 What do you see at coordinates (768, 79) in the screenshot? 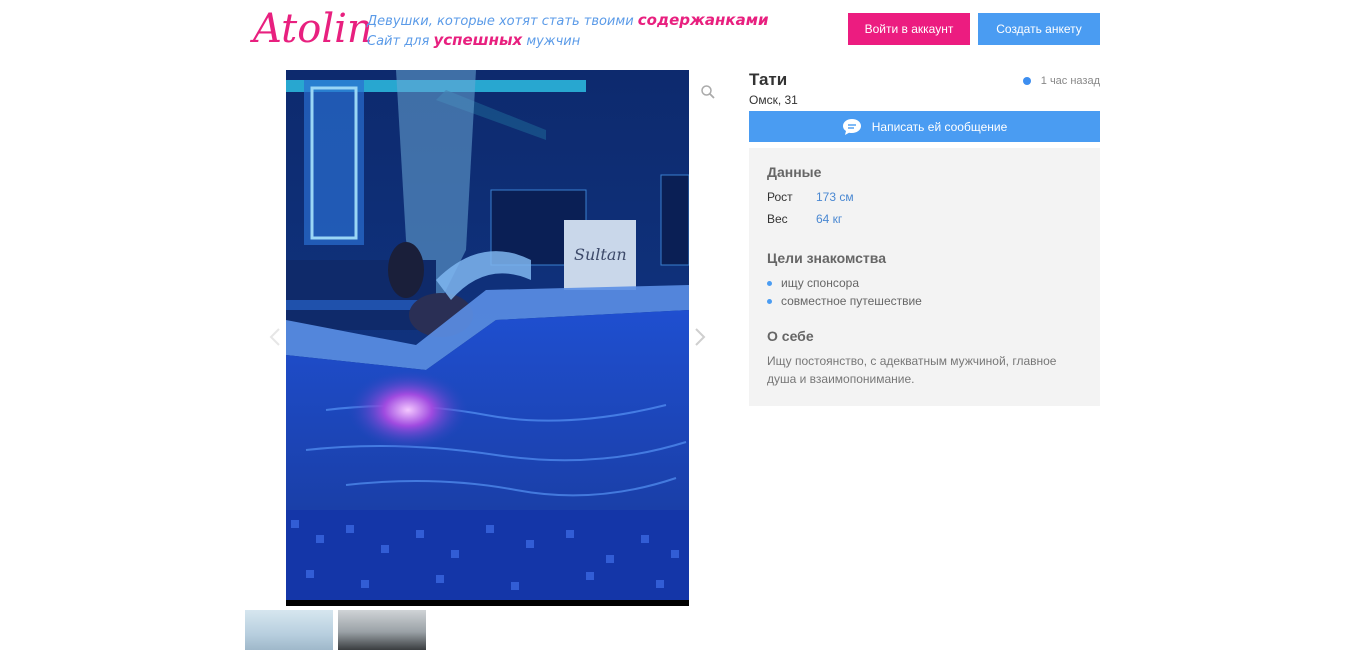
I see `profile-name: Тати` at bounding box center [768, 79].